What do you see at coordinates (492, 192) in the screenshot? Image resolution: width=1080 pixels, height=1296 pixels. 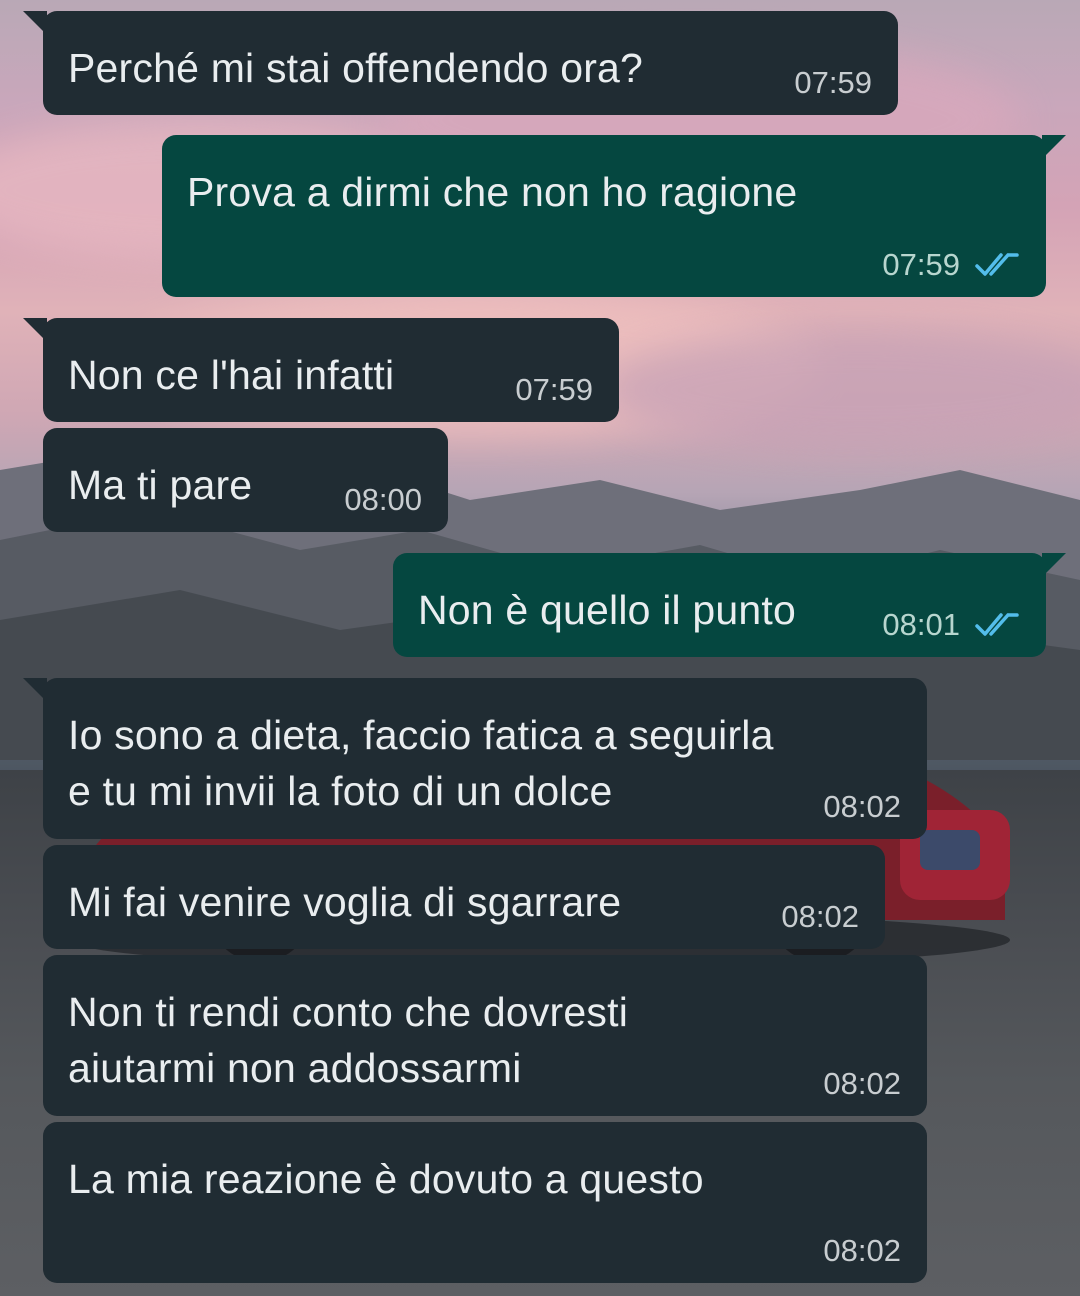 I see `message-text: Prova a dirmi che non ho ragione` at bounding box center [492, 192].